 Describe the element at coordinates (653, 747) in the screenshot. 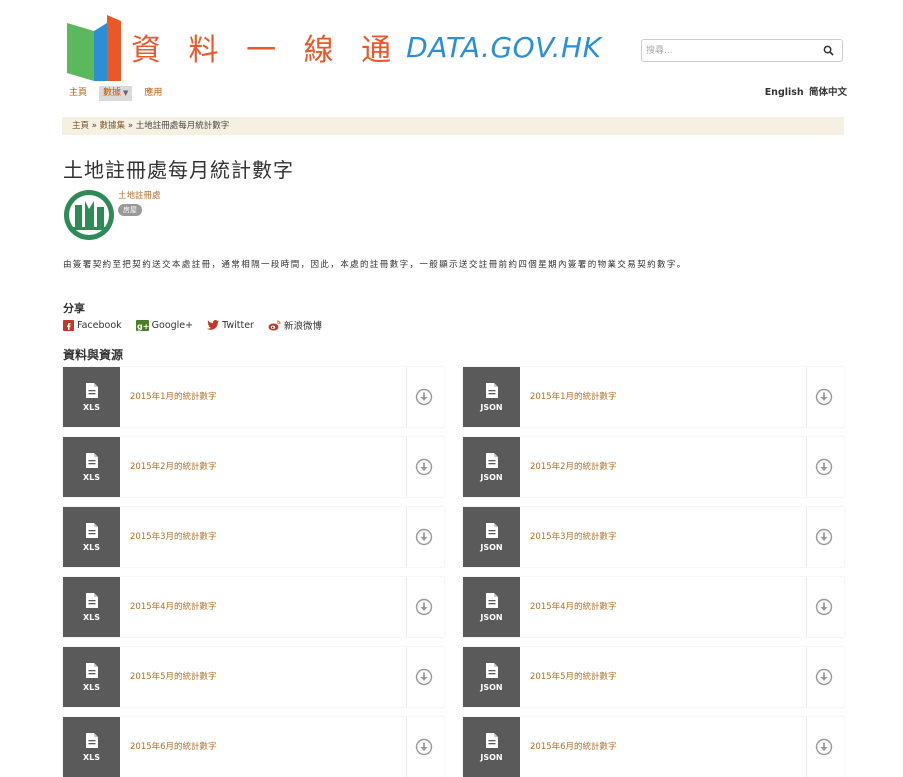

I see `resource-card: JSON 2015年6月的統計數字` at that location.